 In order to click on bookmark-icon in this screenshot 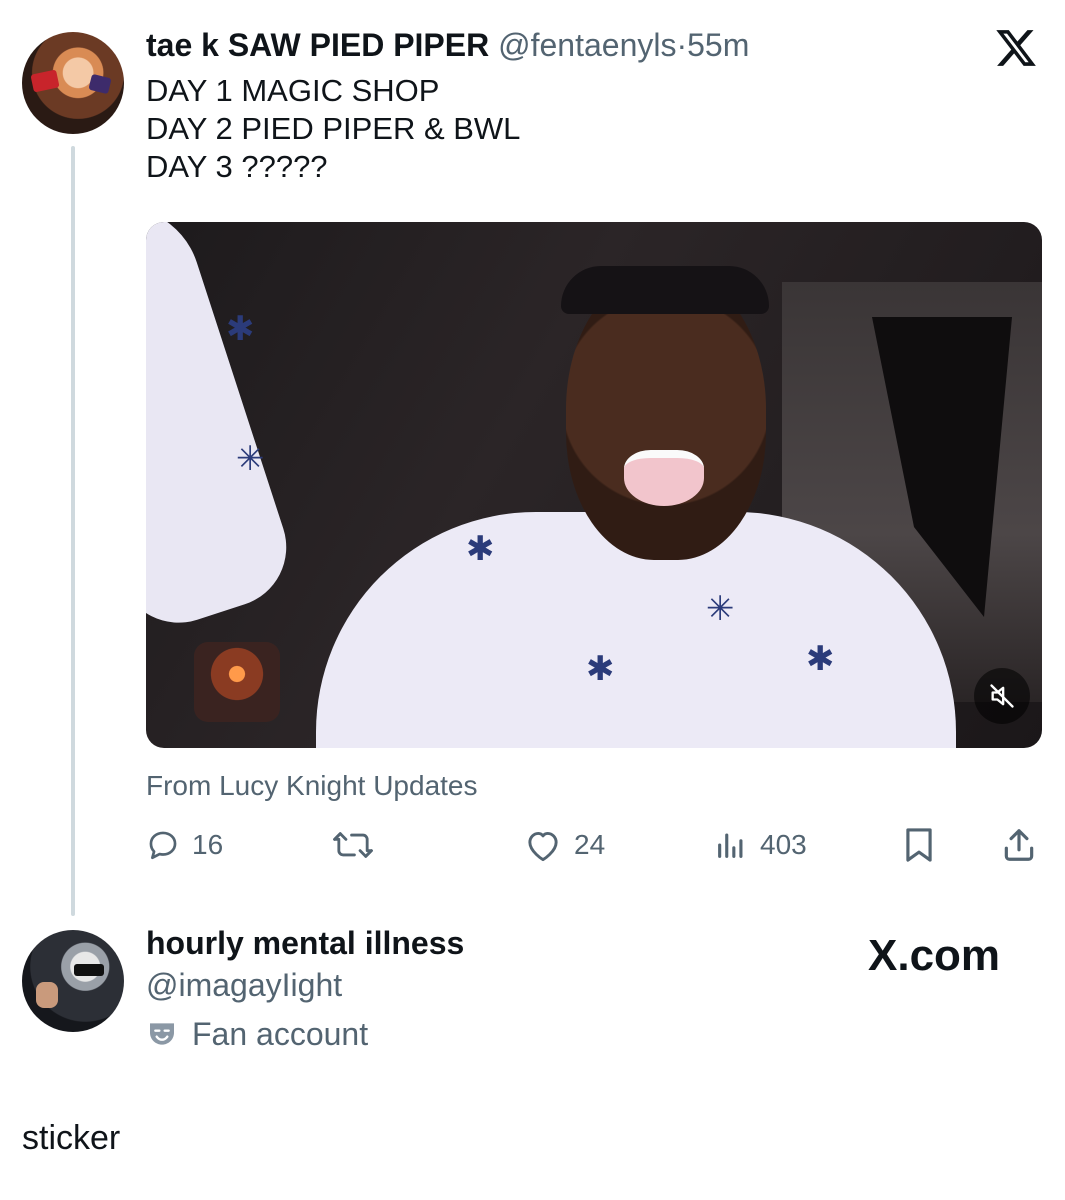, I will do `click(919, 845)`.